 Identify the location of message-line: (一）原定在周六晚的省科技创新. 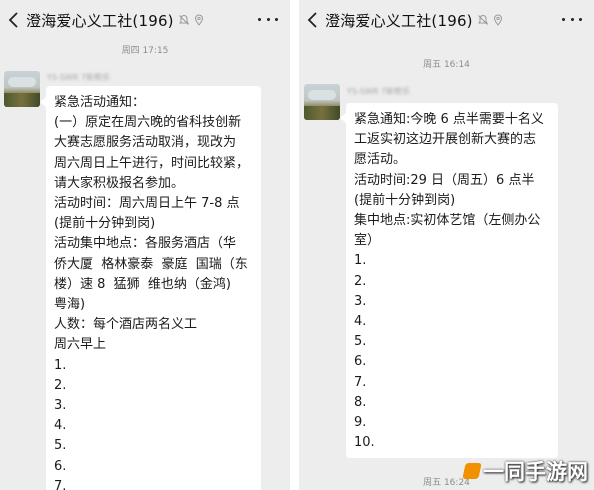
(148, 123).